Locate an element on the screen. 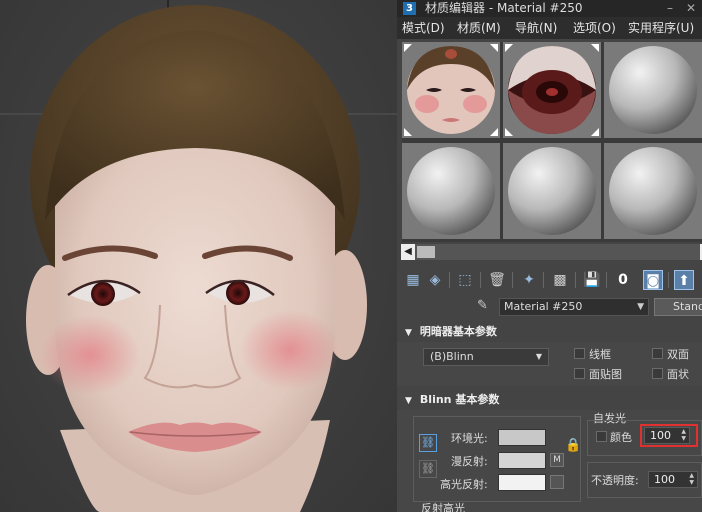  wire-checkbox is located at coordinates (579, 353).